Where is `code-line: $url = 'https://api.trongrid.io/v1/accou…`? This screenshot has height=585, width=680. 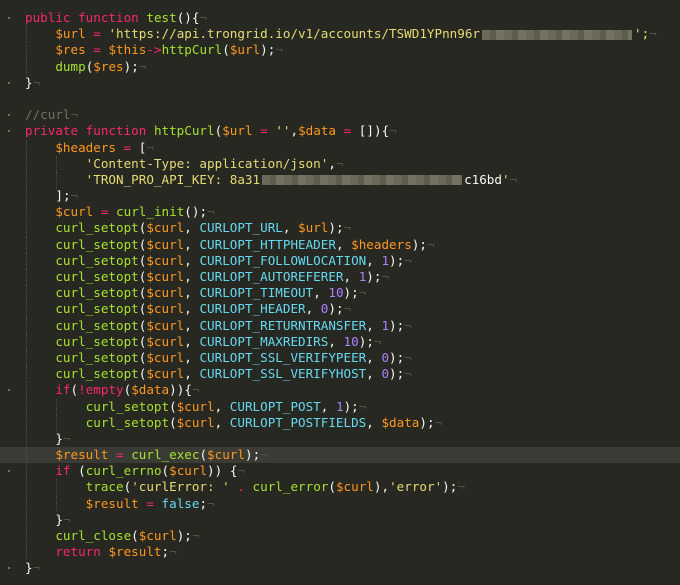 code-line: $url = 'https://api.trongrid.io/v1/accou… is located at coordinates (340, 34).